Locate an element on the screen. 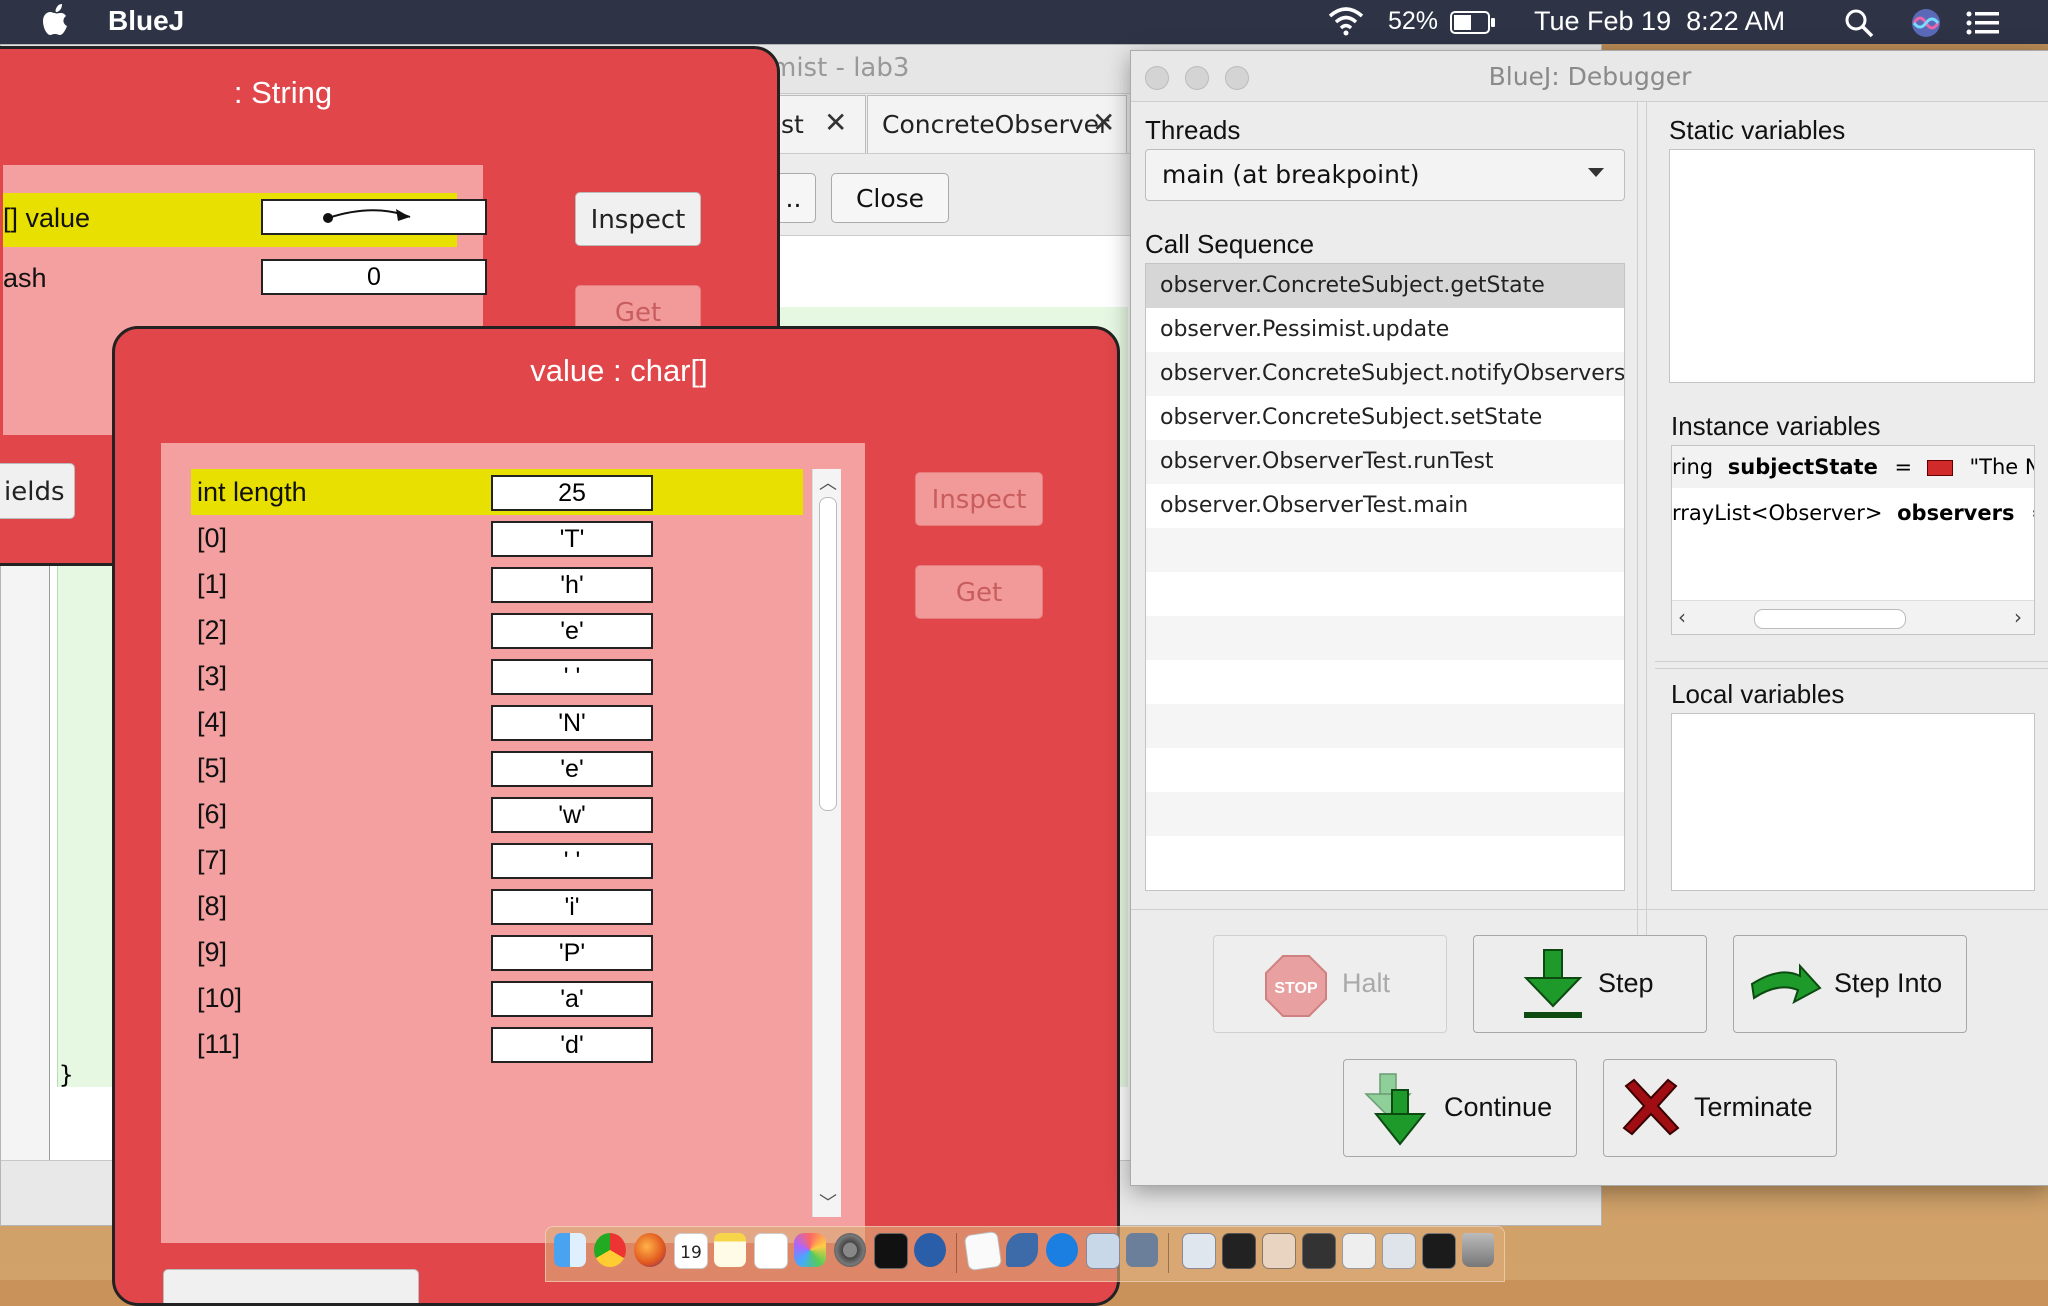 The width and height of the screenshot is (2048, 1306). field-value-reference is located at coordinates (374, 217).